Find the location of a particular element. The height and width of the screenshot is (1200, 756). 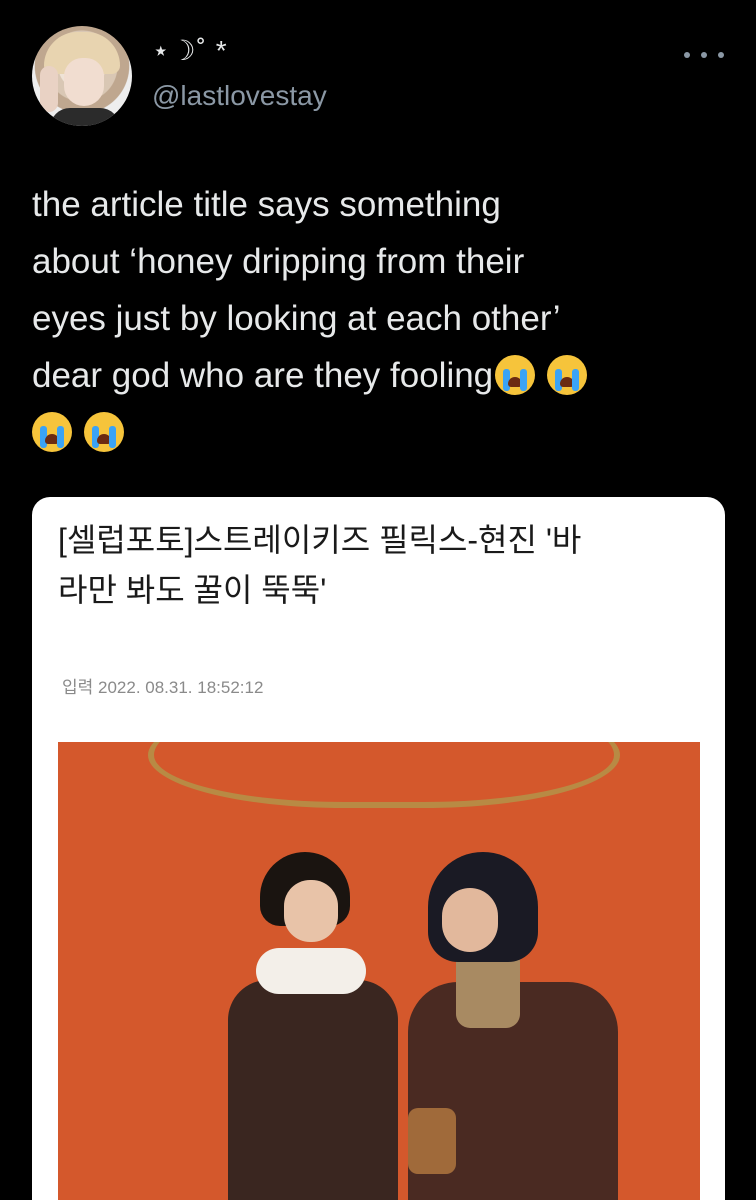

emoji-line is located at coordinates (377, 432).